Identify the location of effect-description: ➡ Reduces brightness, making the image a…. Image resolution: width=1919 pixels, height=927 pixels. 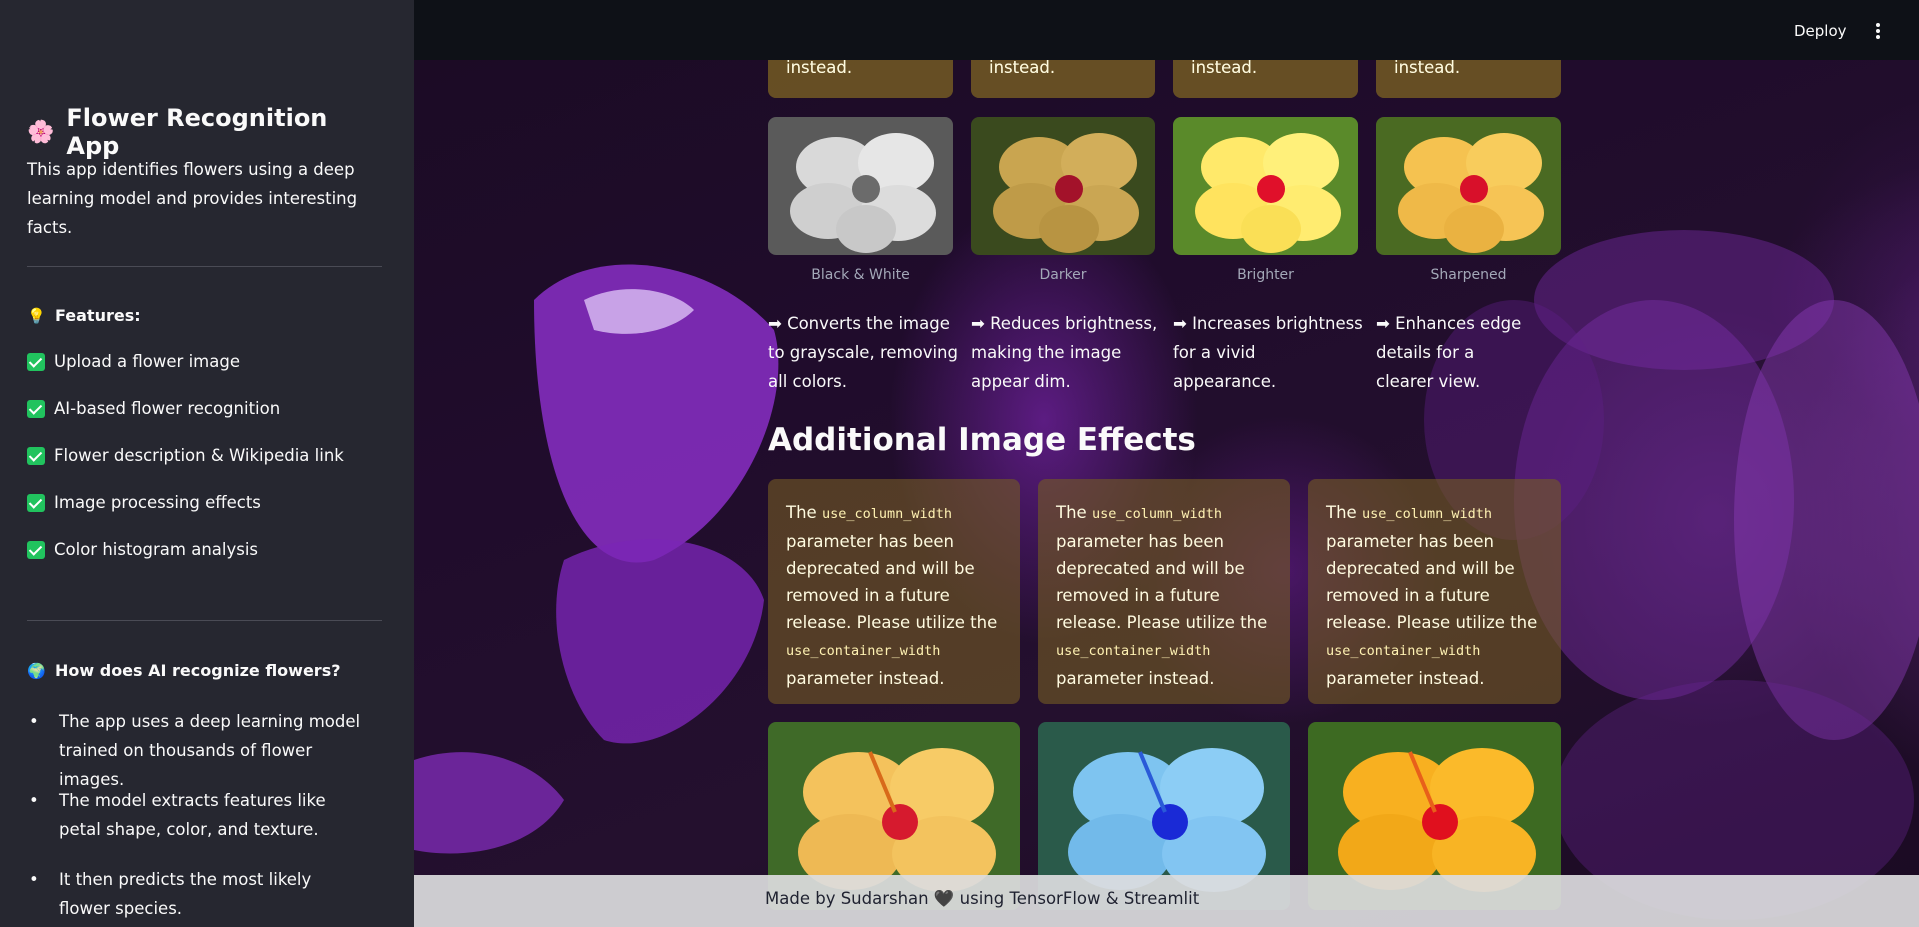
(1064, 352).